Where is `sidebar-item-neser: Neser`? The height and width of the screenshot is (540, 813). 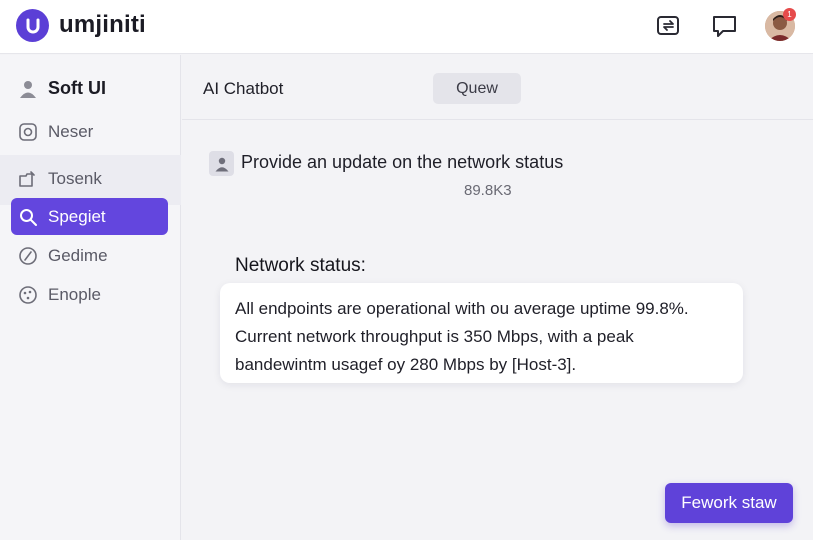 sidebar-item-neser: Neser is located at coordinates (89, 131).